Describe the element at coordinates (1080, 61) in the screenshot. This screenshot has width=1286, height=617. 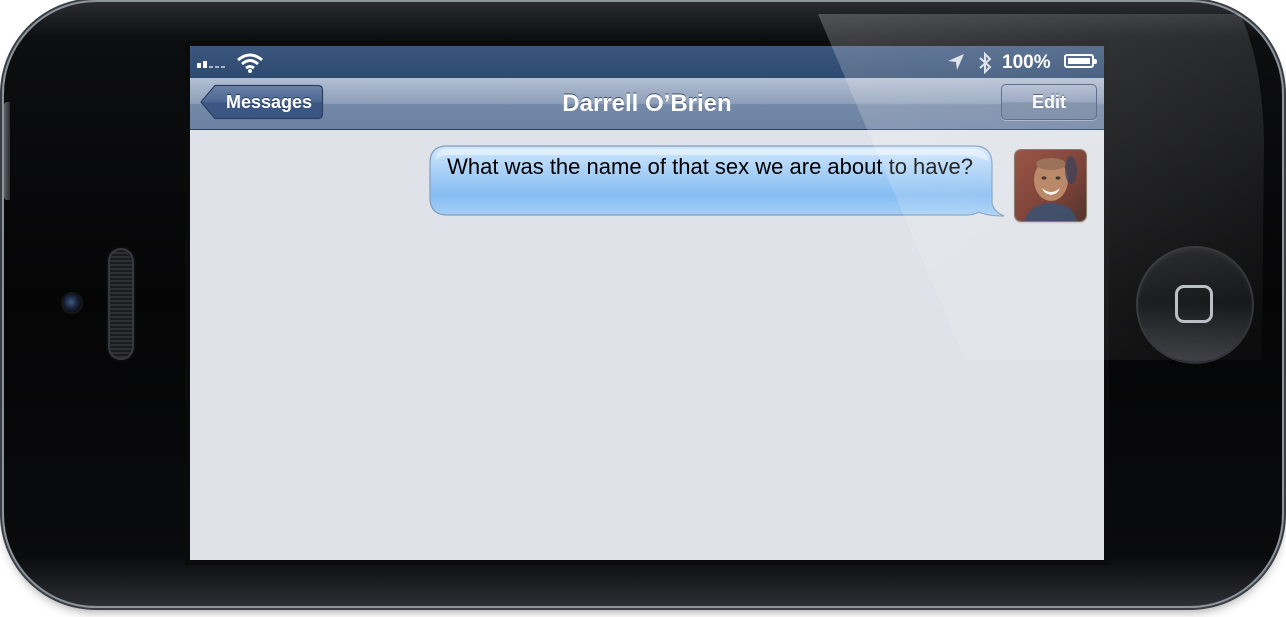
I see `battery-icon` at that location.